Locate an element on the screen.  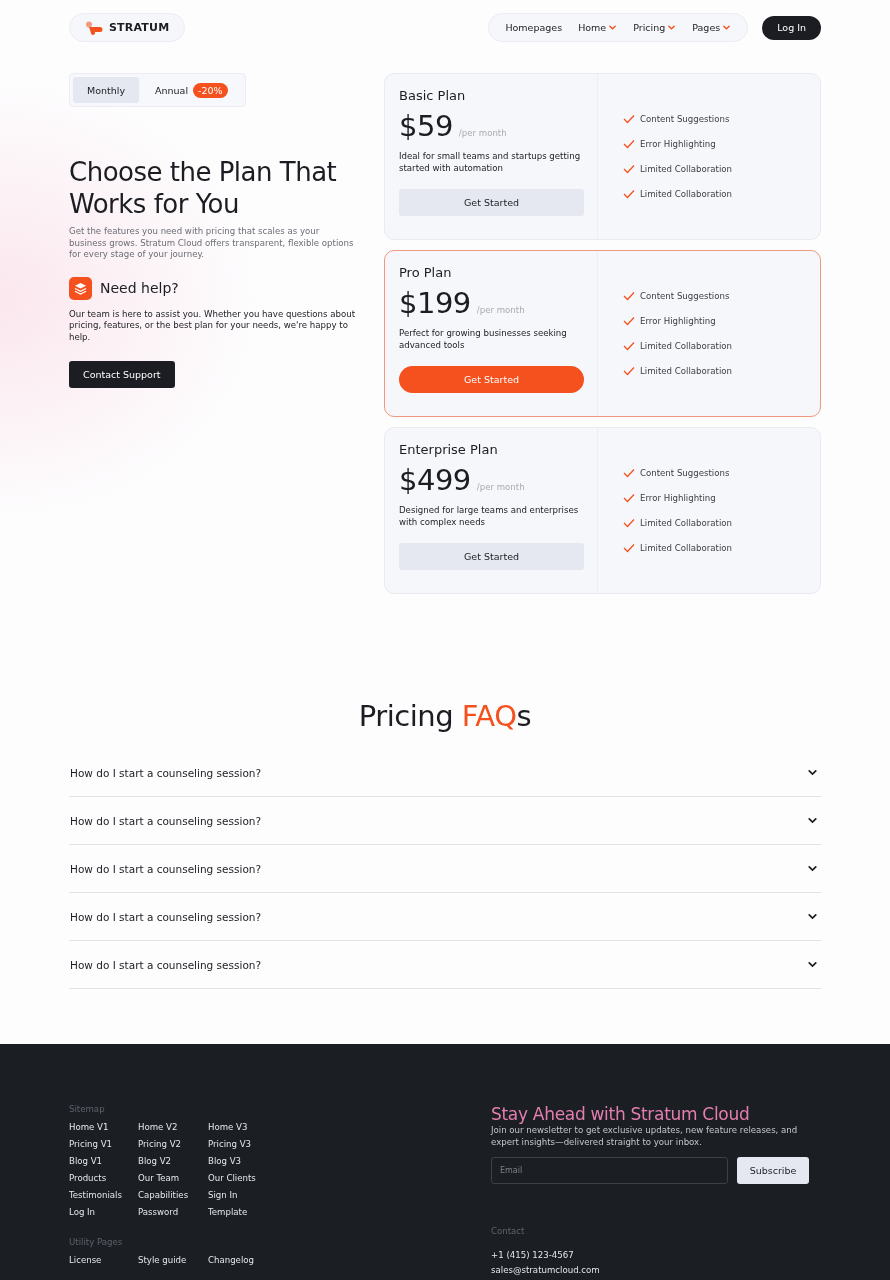
plan-name: Basic Plan is located at coordinates (433, 95).